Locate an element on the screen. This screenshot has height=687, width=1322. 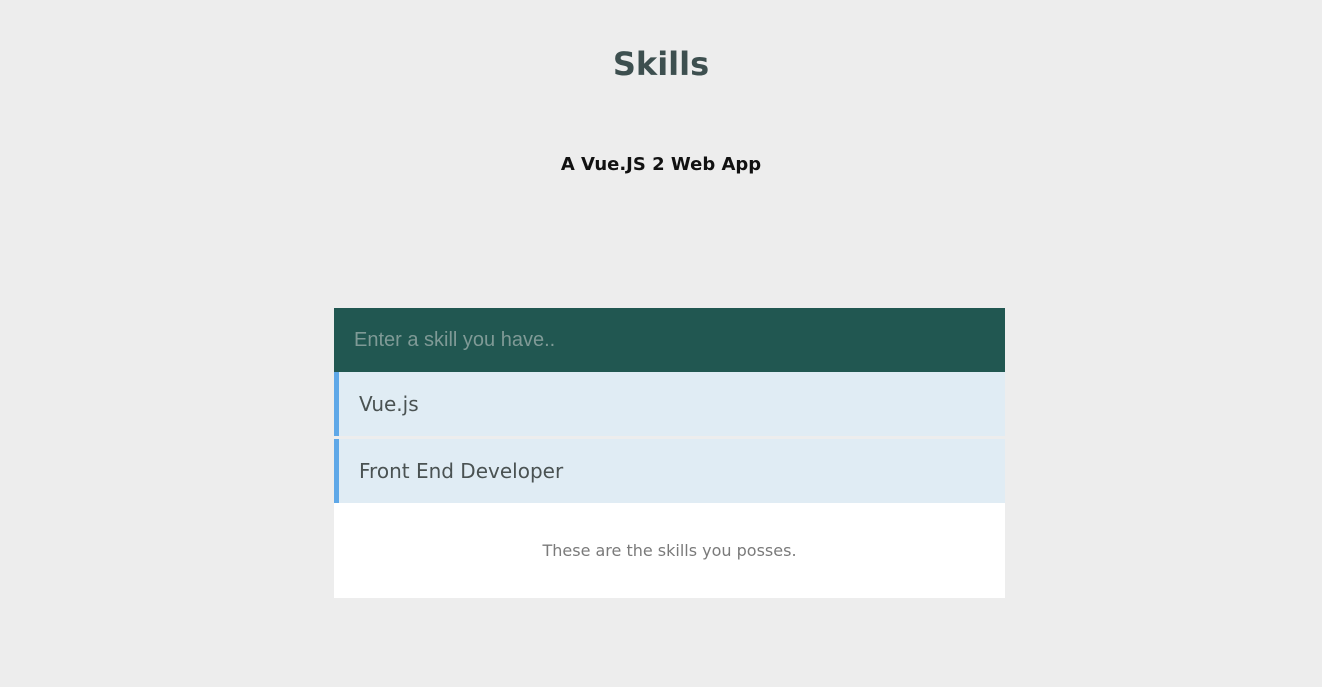
page-title: Skills is located at coordinates (661, 64).